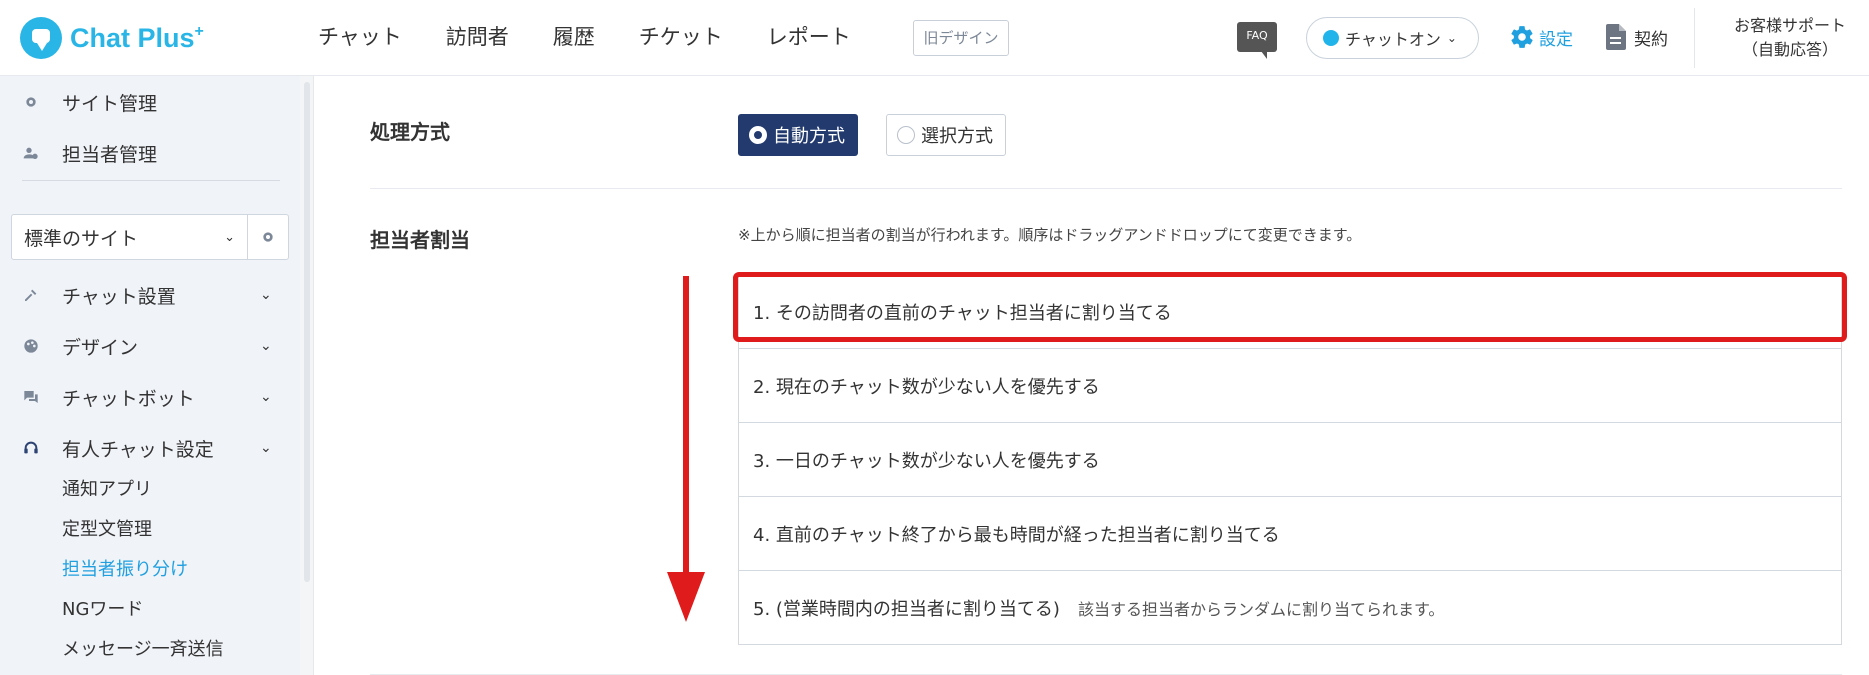 This screenshot has width=1869, height=675. I want to click on site-settings-button, so click(268, 237).